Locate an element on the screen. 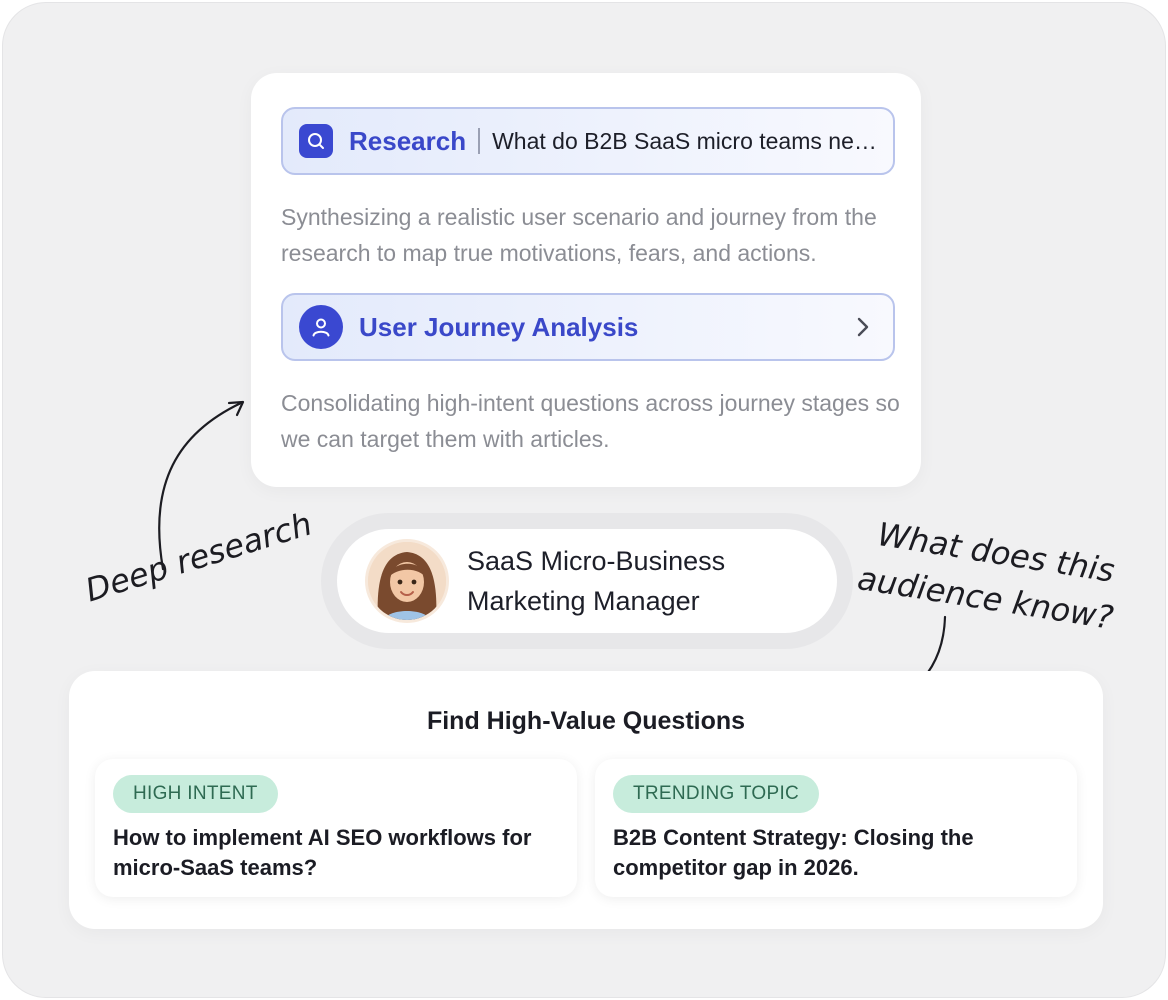 The image size is (1168, 1000). persona-chip-inner: SaaS Micro-Business Marketing Manager is located at coordinates (587, 581).